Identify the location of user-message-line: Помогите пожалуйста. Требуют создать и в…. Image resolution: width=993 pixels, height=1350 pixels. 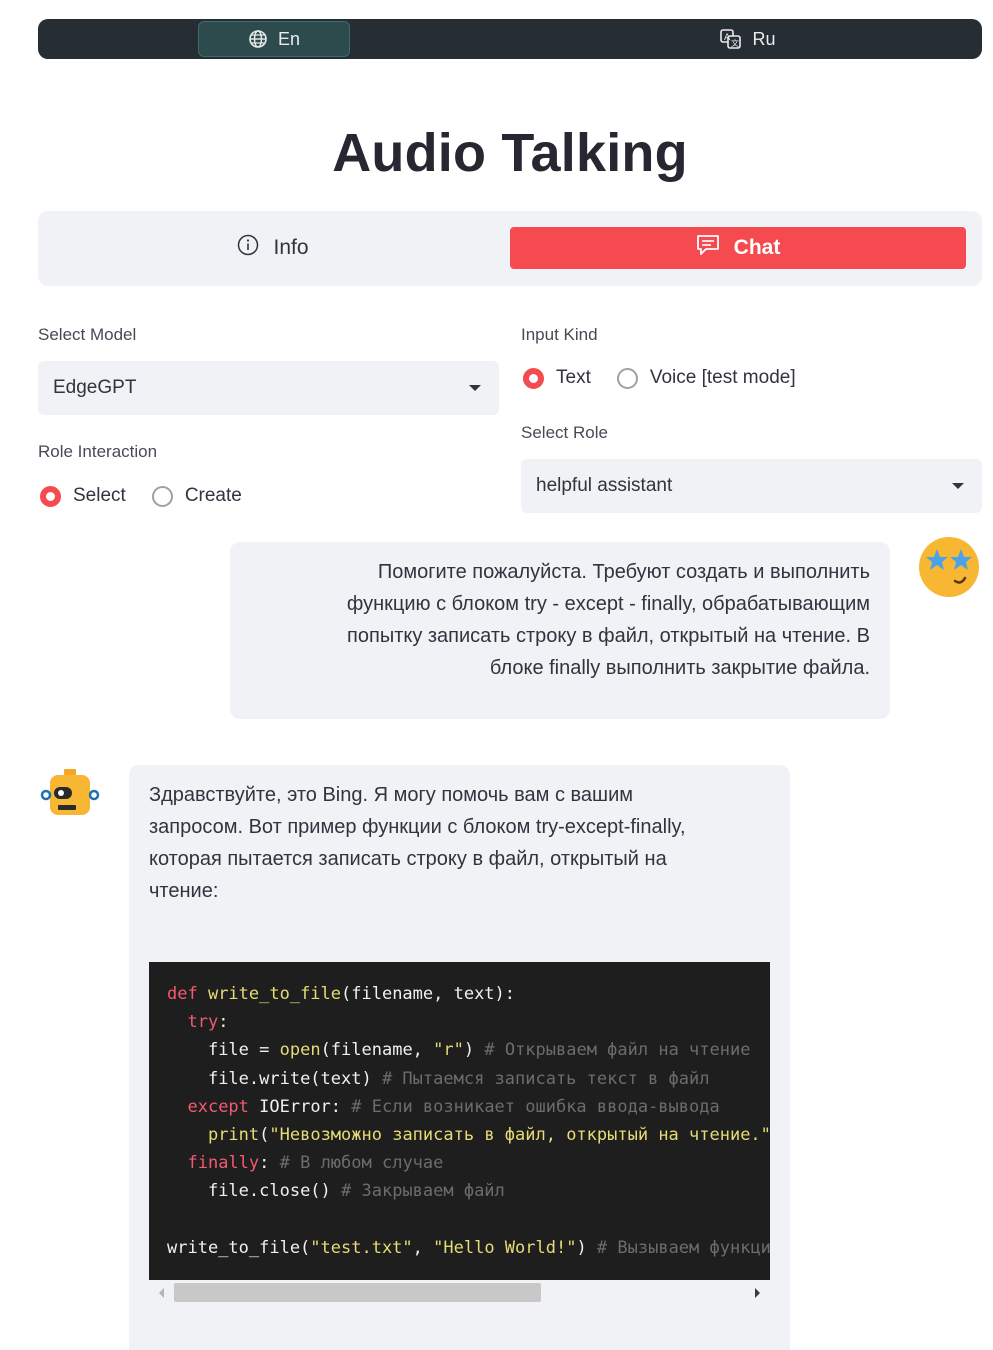
(623, 572).